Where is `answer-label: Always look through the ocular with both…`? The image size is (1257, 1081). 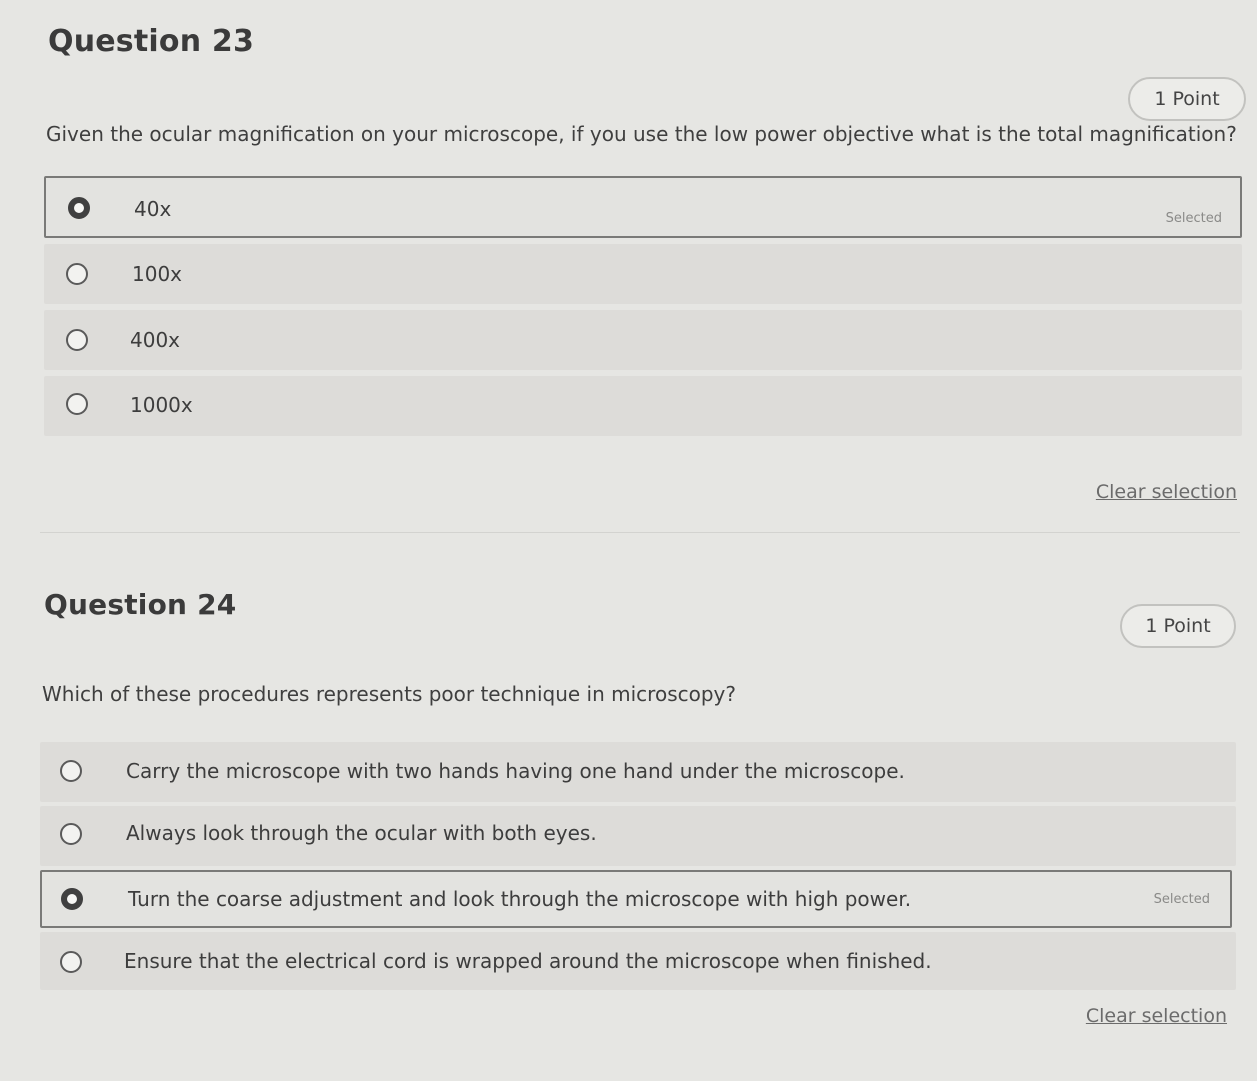 answer-label: Always look through the ocular with both… is located at coordinates (361, 833).